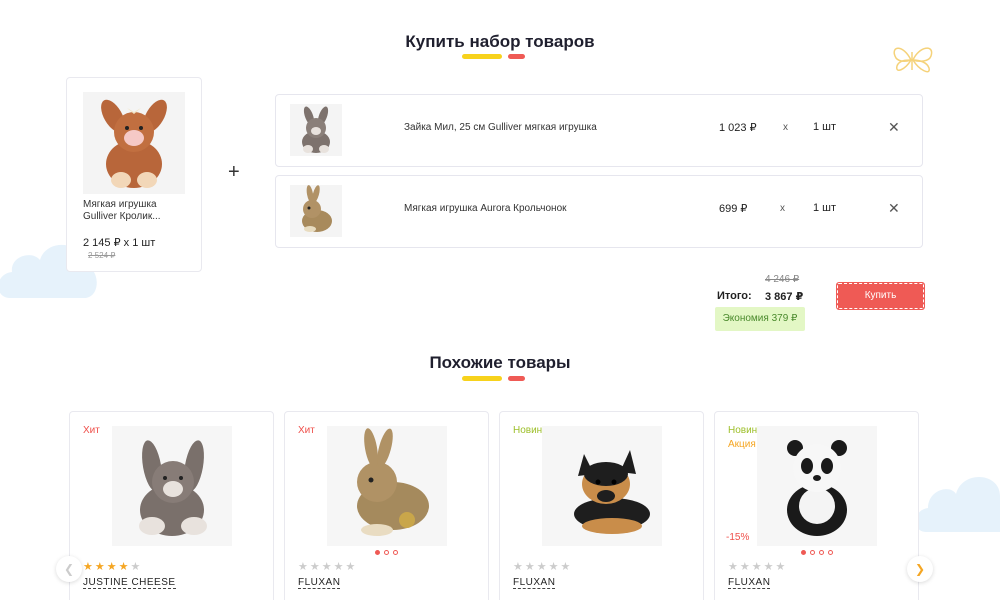  I want to click on badge-sale: Акция, so click(742, 444).